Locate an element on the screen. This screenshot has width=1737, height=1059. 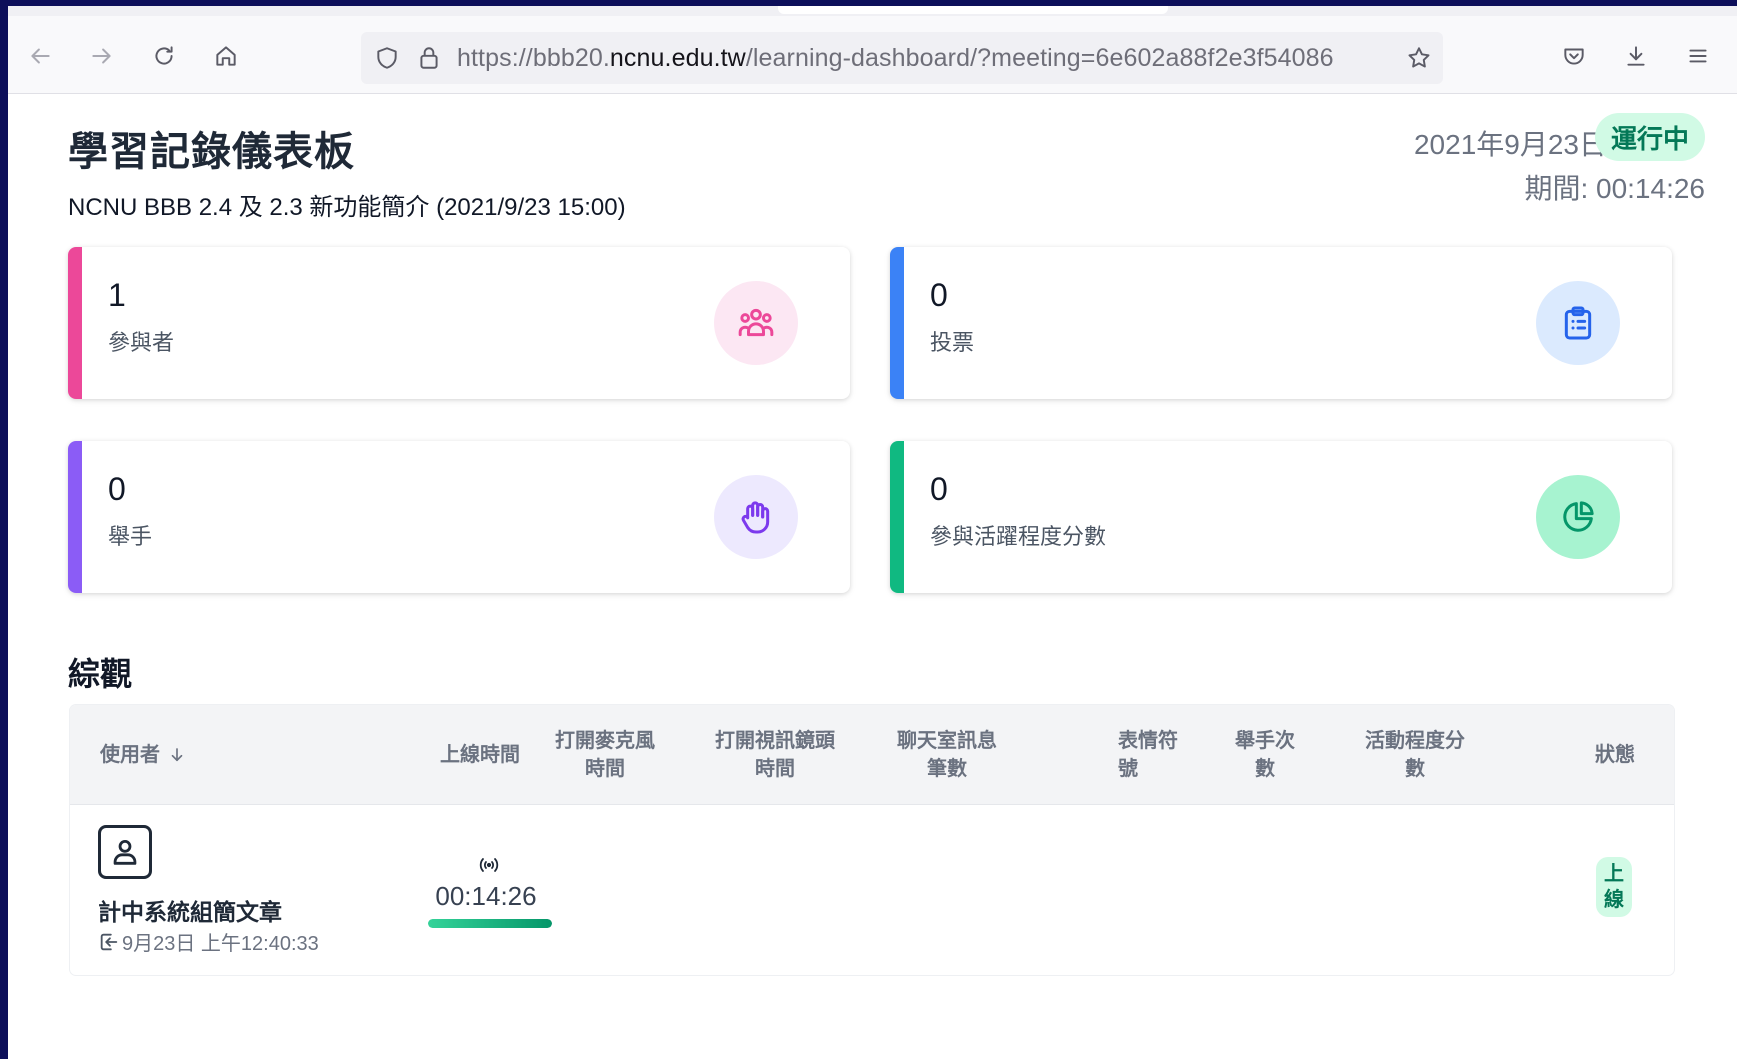
column-header-label: 活動程度分 is located at coordinates (1415, 741).